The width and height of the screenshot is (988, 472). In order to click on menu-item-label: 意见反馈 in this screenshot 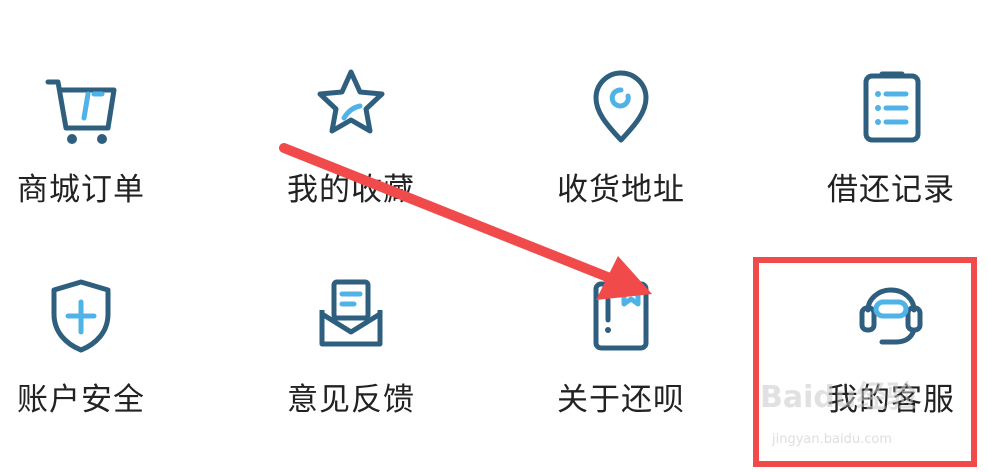, I will do `click(351, 400)`.